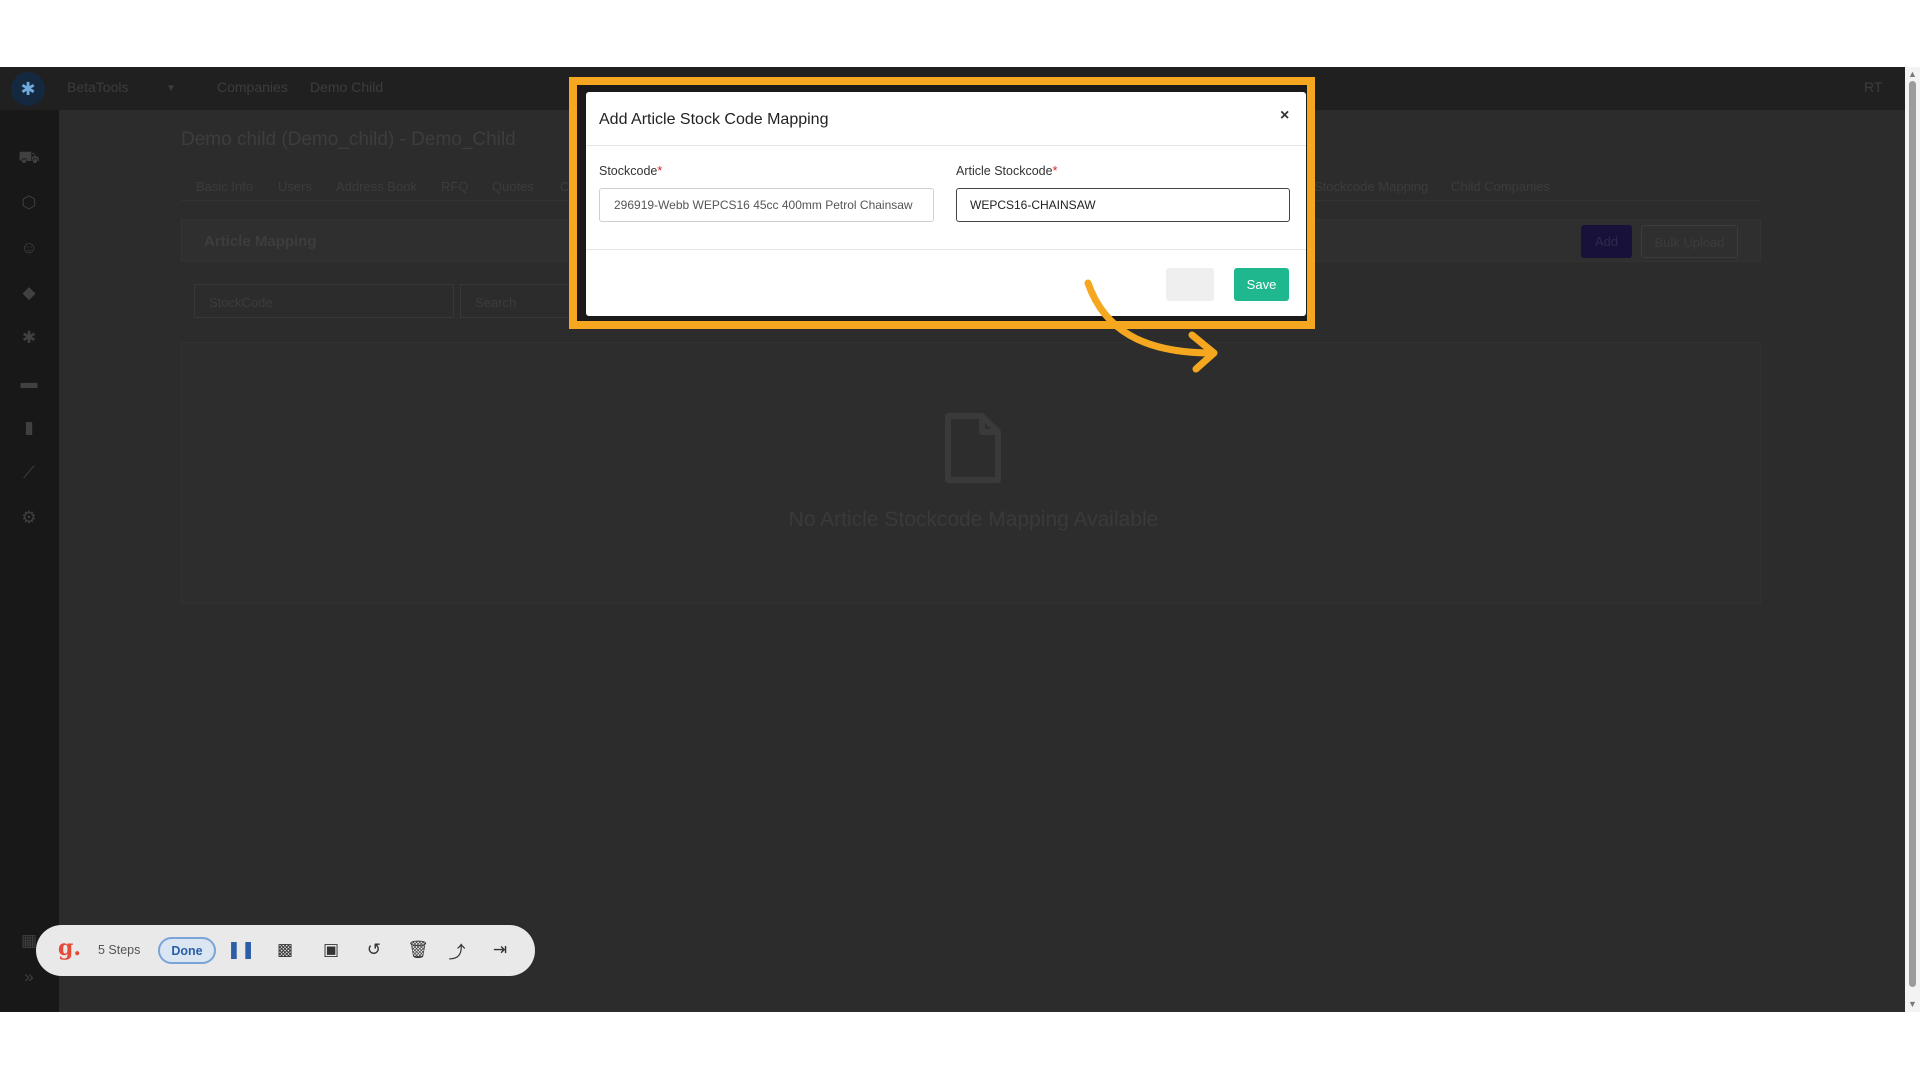 This screenshot has width=1920, height=1080. I want to click on document-icon, so click(973, 448).